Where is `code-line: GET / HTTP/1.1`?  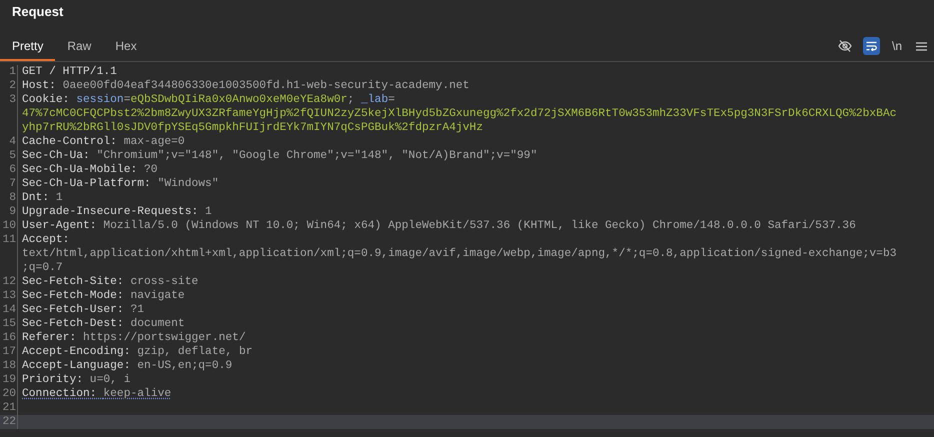
code-line: GET / HTTP/1.1 is located at coordinates (69, 72).